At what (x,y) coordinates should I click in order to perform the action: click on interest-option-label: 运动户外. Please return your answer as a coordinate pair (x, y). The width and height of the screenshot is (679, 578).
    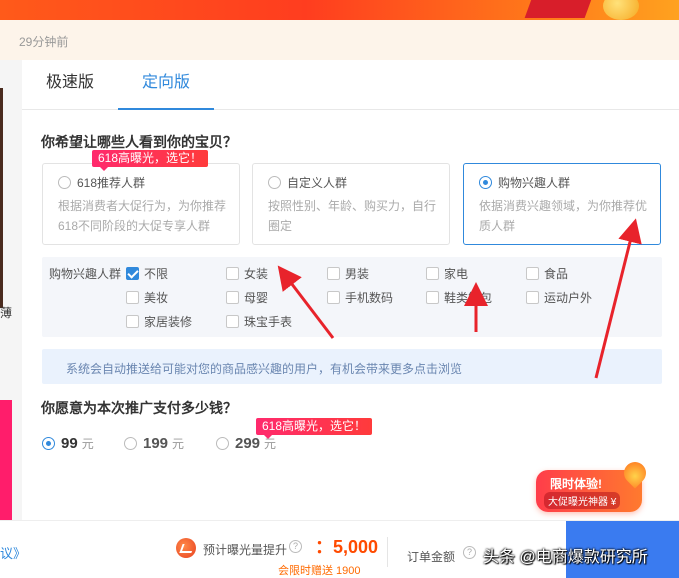
    Looking at the image, I should click on (568, 298).